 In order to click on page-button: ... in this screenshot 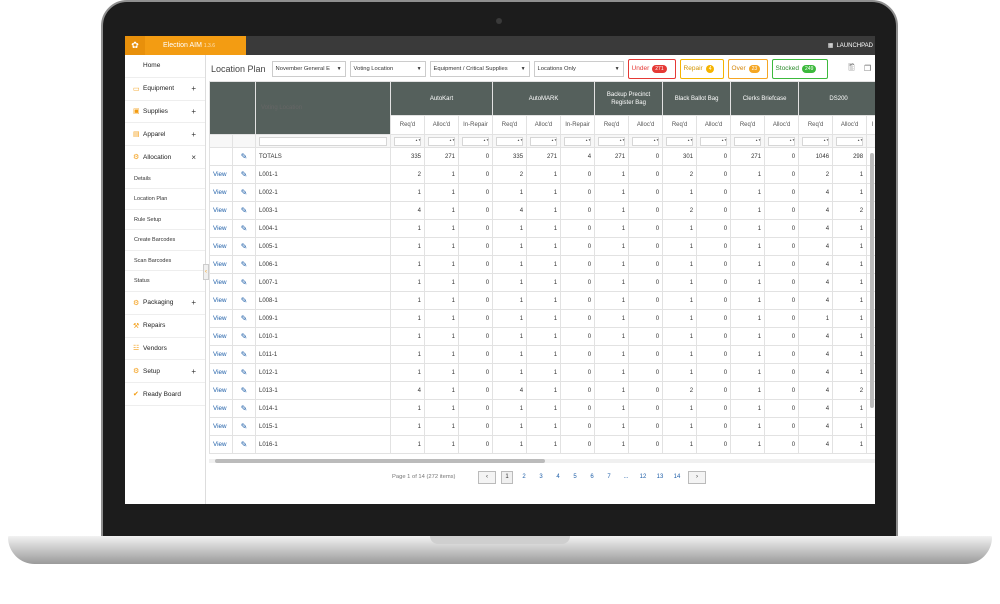, I will do `click(626, 477)`.